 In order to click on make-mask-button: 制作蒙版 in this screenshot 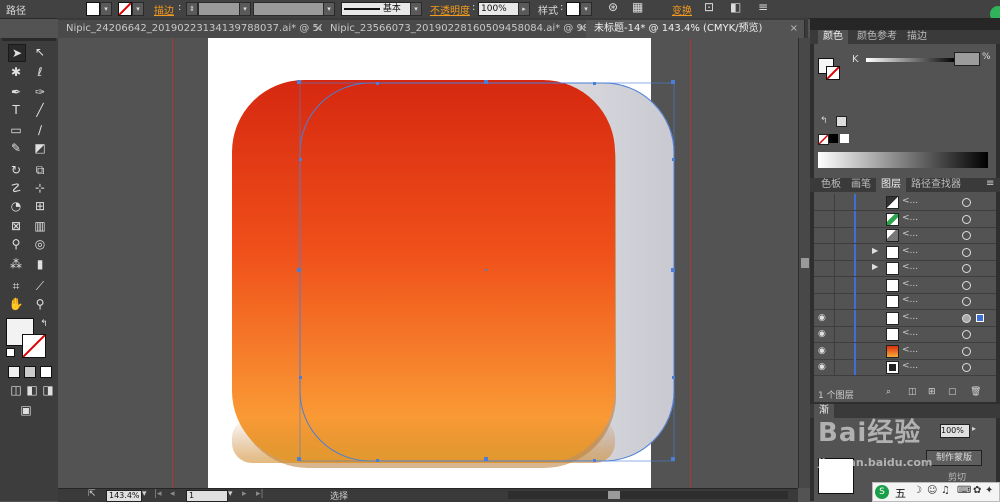, I will do `click(954, 458)`.